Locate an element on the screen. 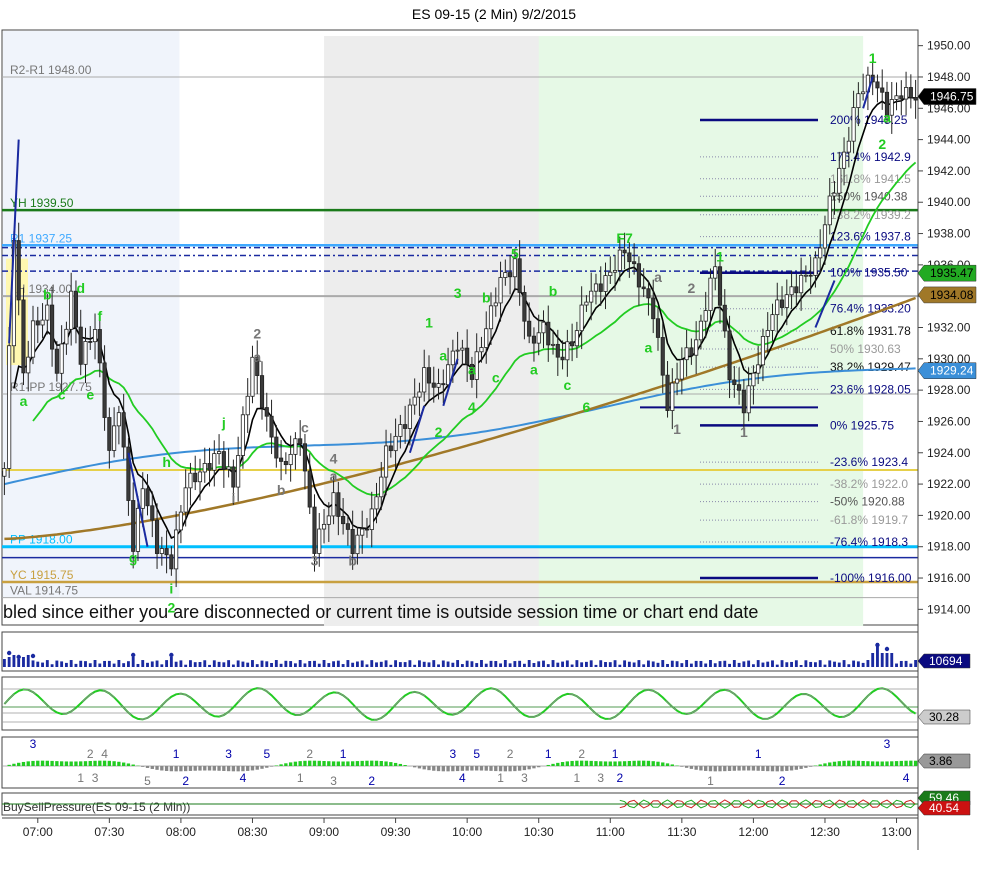  bottom-wave-label-7: 2 is located at coordinates (185, 781).